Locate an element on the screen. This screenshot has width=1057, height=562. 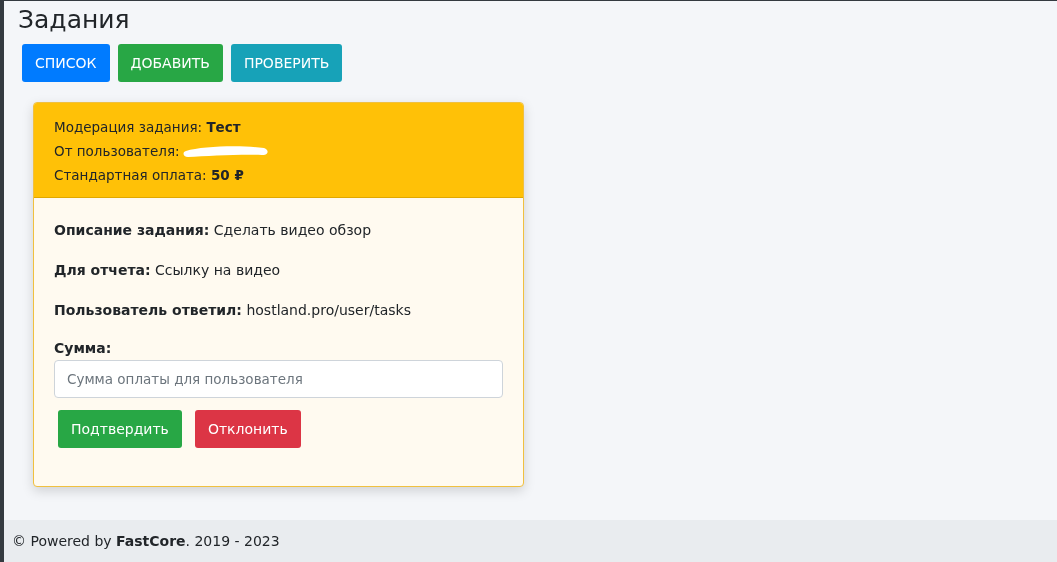
action-button: Подтвердить is located at coordinates (120, 429).